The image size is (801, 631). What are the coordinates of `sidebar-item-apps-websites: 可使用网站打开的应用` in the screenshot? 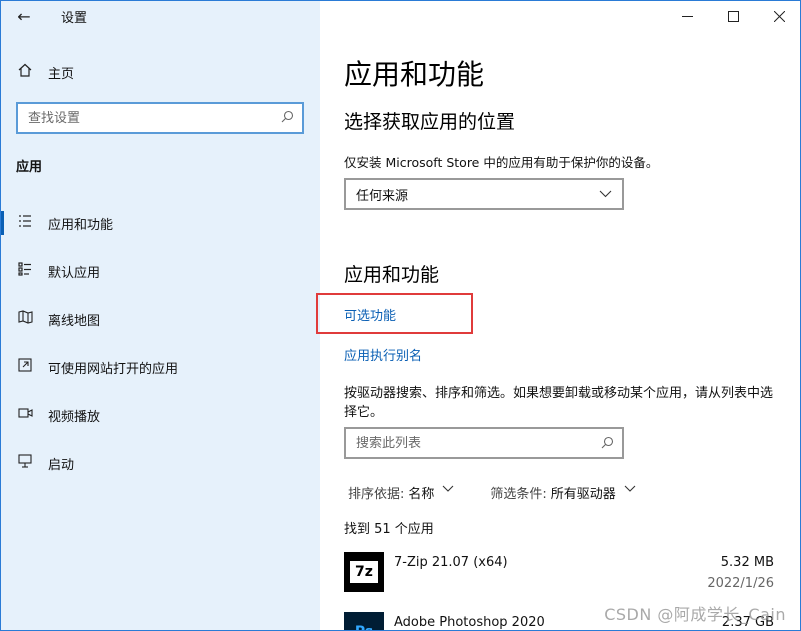 It's located at (160, 367).